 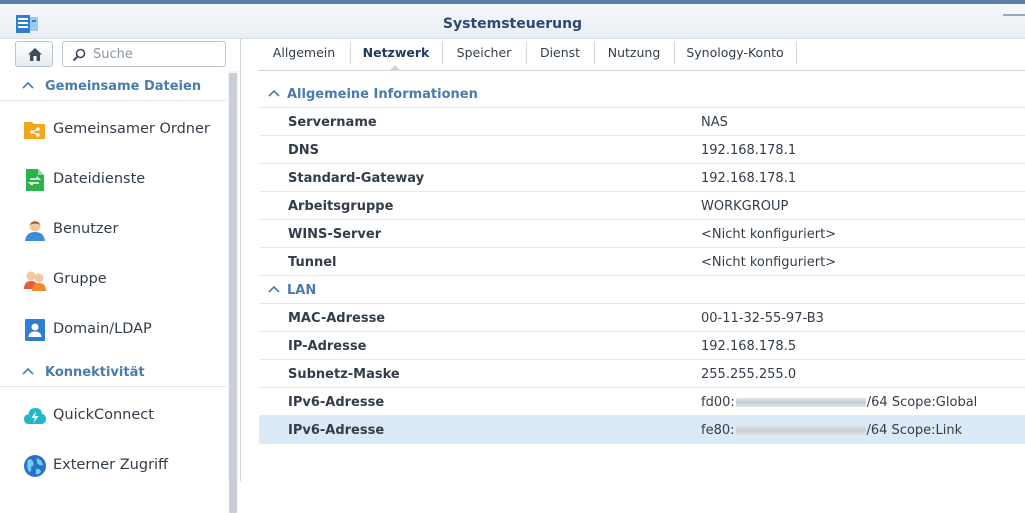 I want to click on row-value: fd00: /64 Scope:Global, so click(x=839, y=402).